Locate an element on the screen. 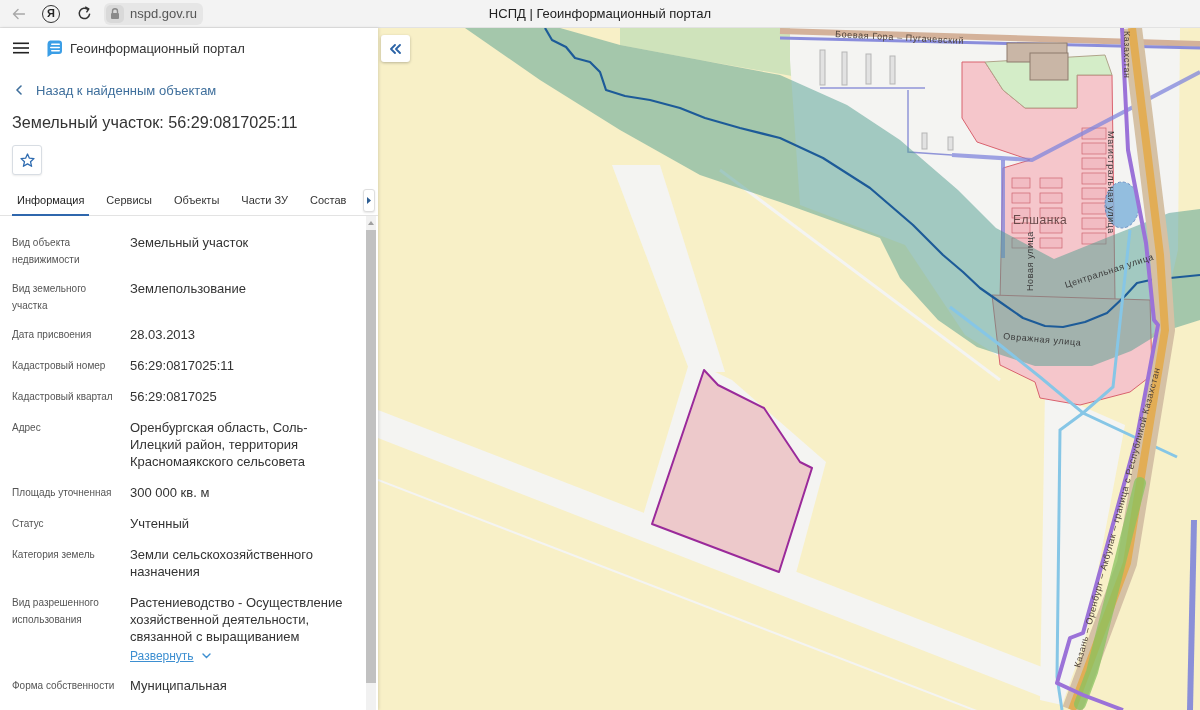 The height and width of the screenshot is (710, 1200). double-chevron-left-icon is located at coordinates (395, 48).